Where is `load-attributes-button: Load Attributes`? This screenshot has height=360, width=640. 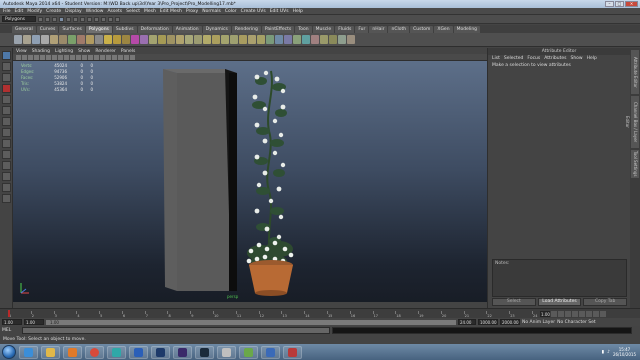 load-attributes-button: Load Attributes is located at coordinates (559, 302).